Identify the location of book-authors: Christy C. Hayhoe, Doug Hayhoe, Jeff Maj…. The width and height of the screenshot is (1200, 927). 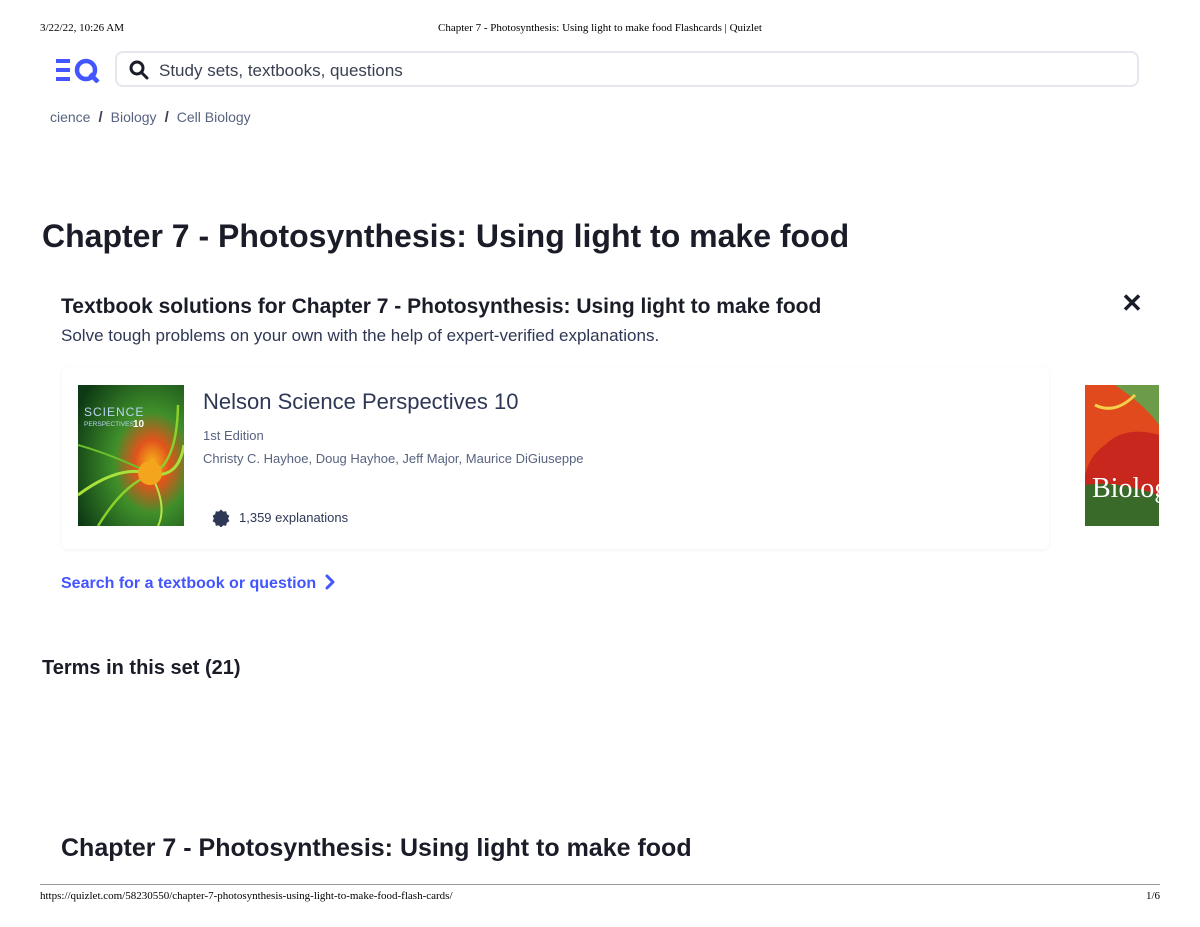
(393, 458).